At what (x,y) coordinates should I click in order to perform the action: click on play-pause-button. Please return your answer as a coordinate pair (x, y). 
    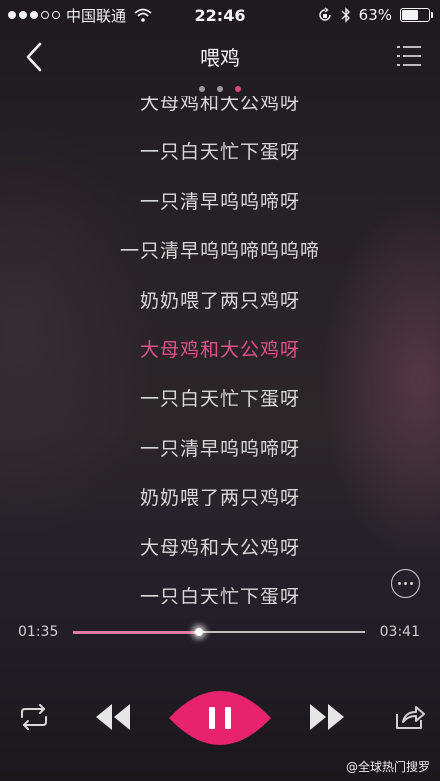
    Looking at the image, I should click on (220, 718).